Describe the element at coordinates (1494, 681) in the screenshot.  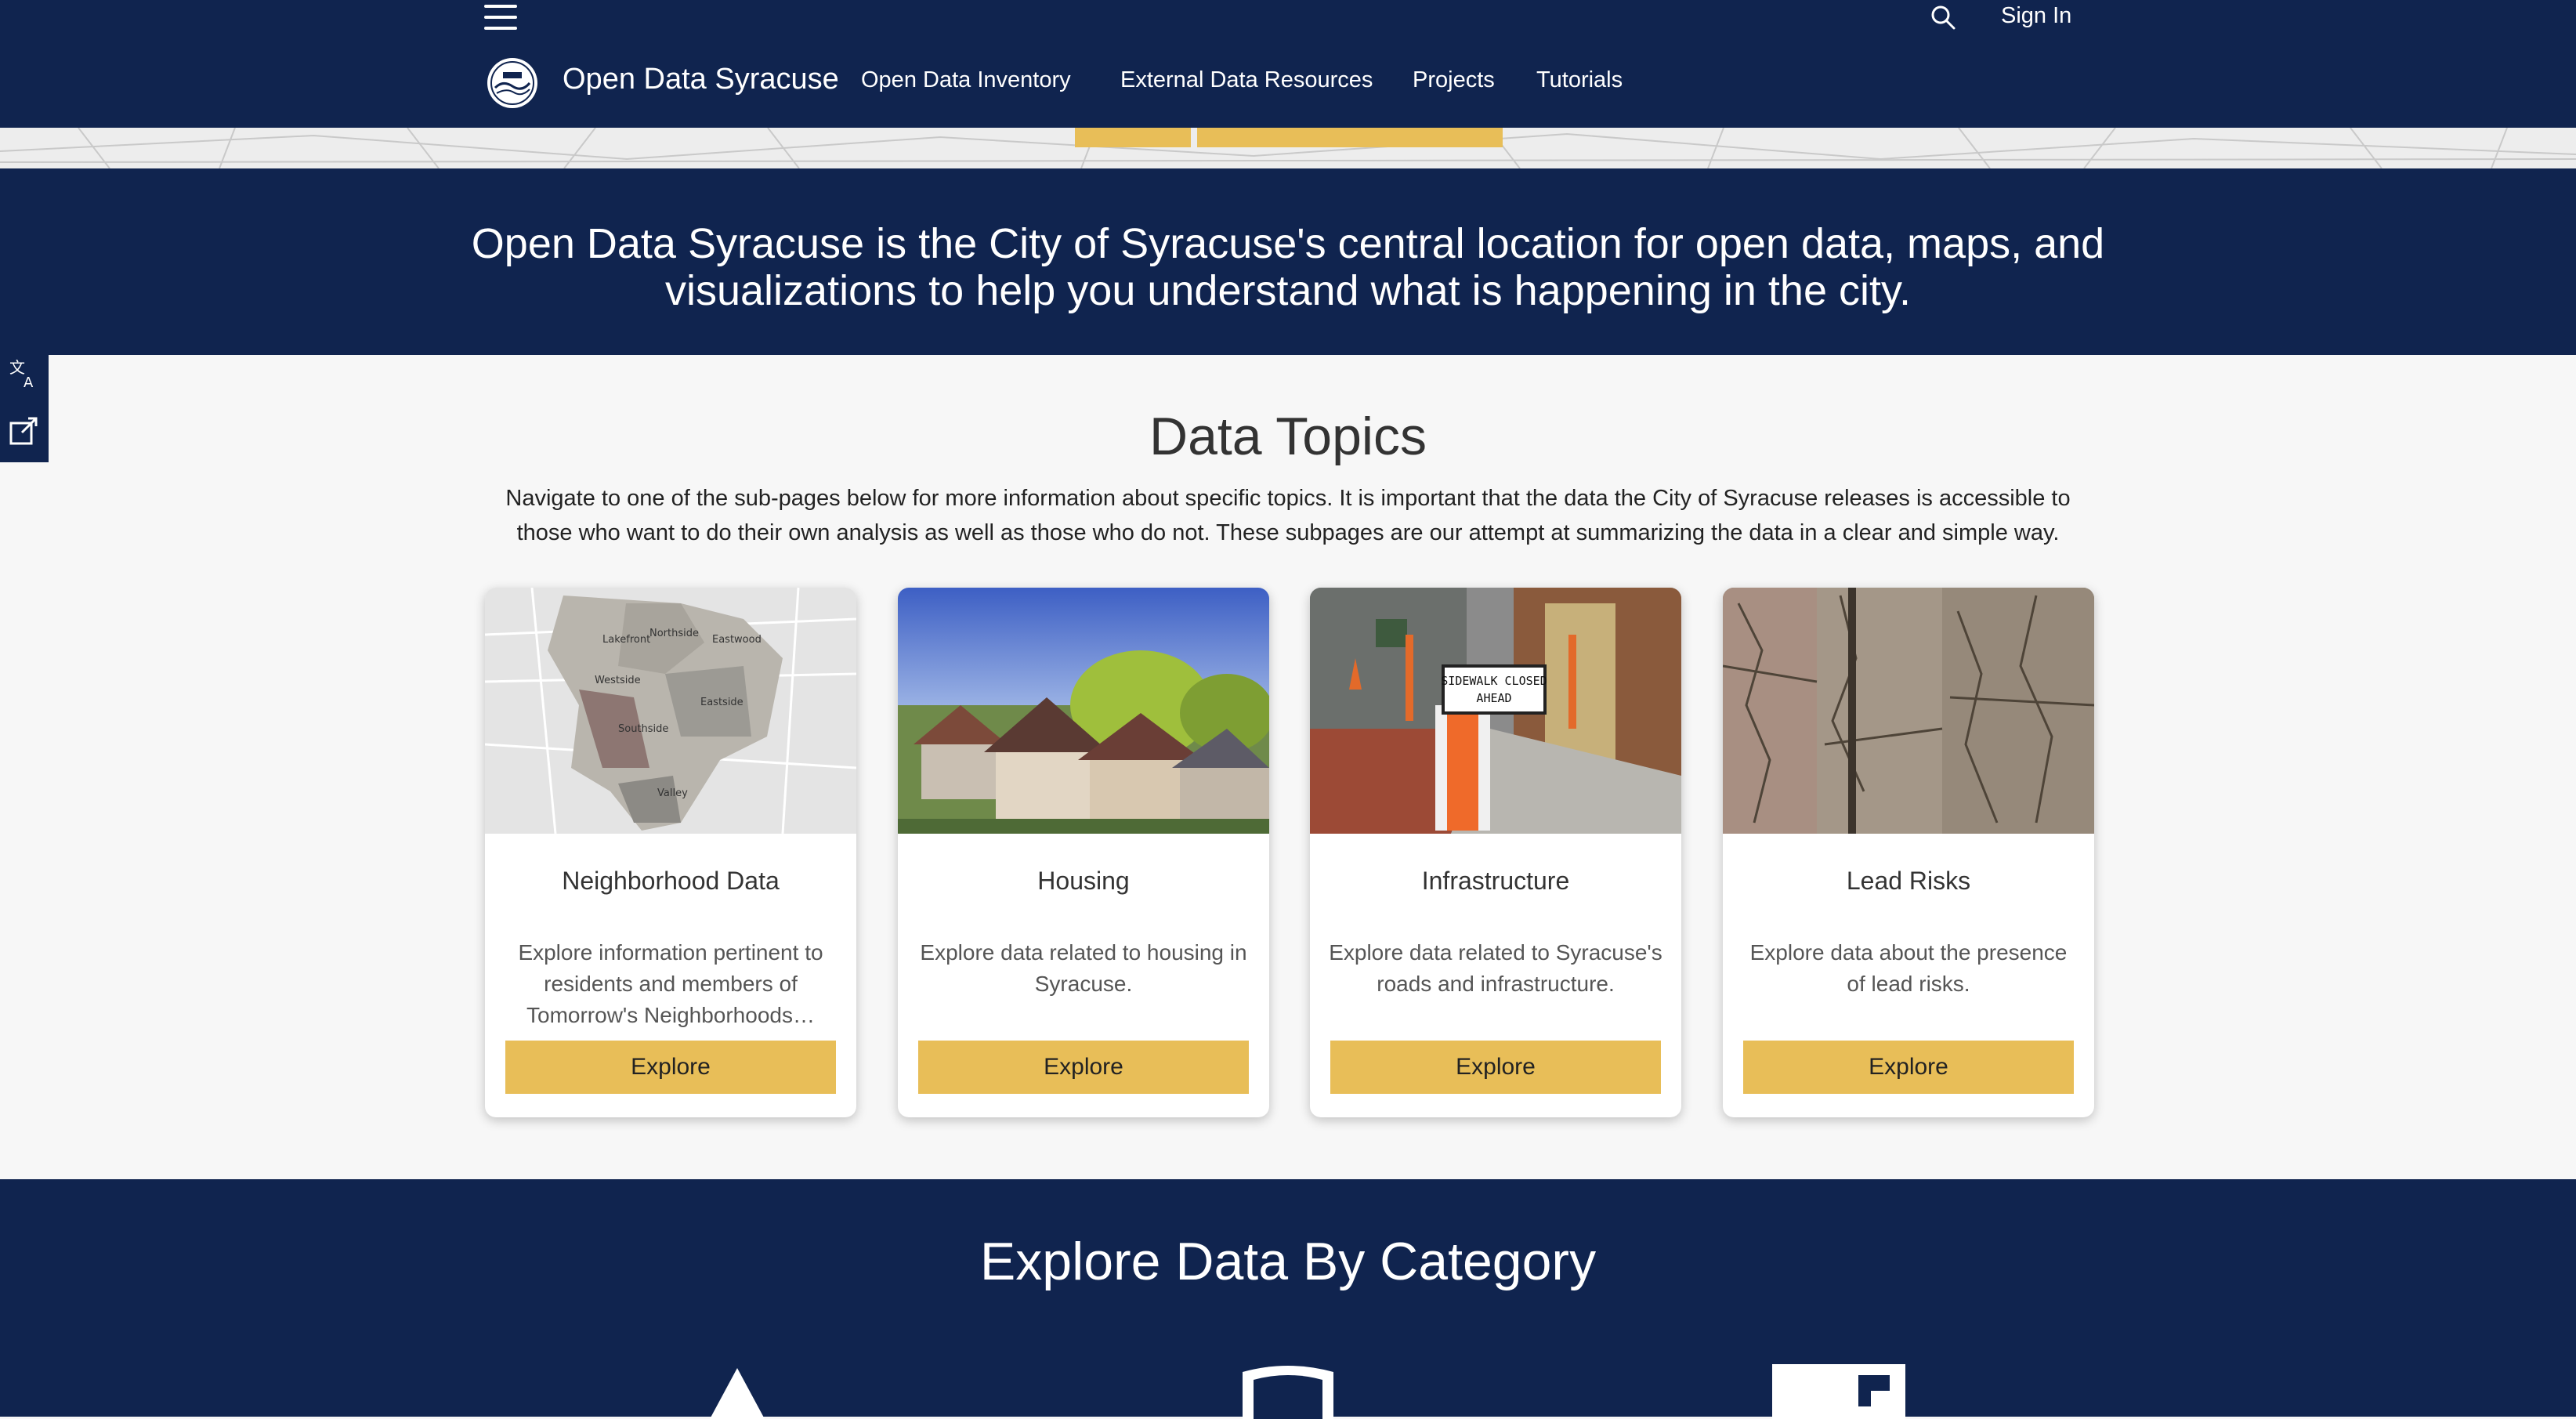
I see `sign-text: SIDEWALK CLOSED` at that location.